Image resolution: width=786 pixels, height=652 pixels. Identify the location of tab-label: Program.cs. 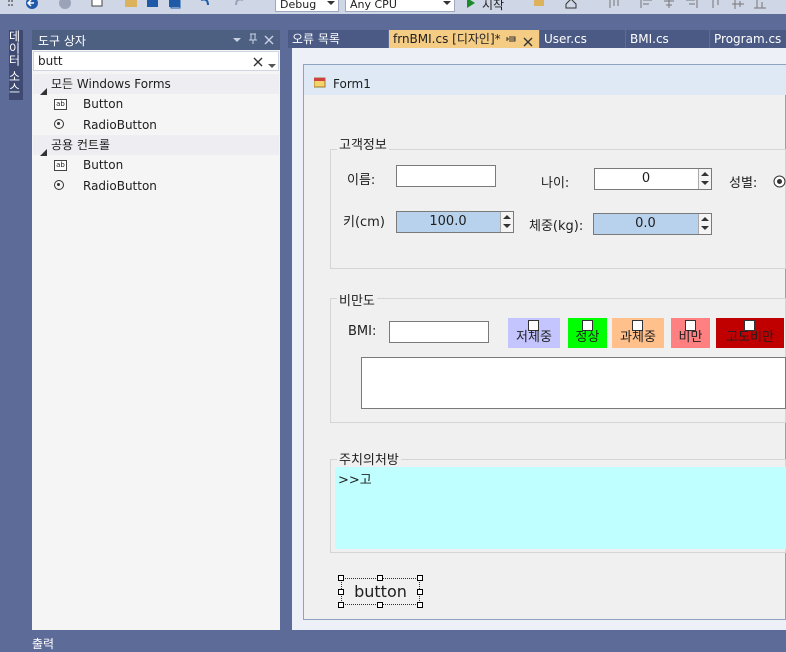
(748, 39).